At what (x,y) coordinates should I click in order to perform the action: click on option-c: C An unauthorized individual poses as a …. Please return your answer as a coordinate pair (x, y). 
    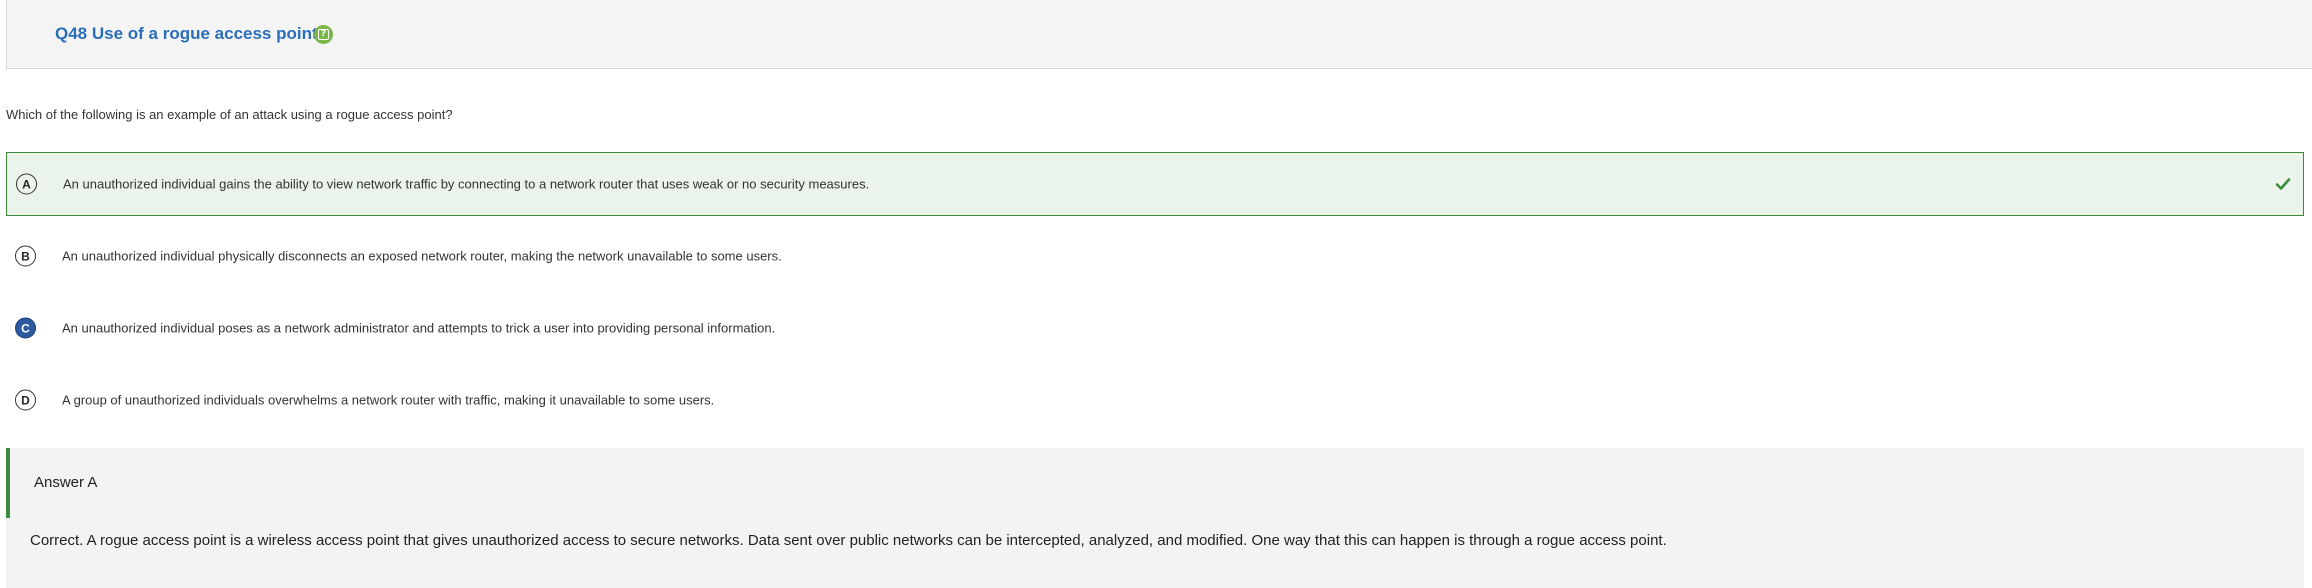
    Looking at the image, I should click on (1155, 328).